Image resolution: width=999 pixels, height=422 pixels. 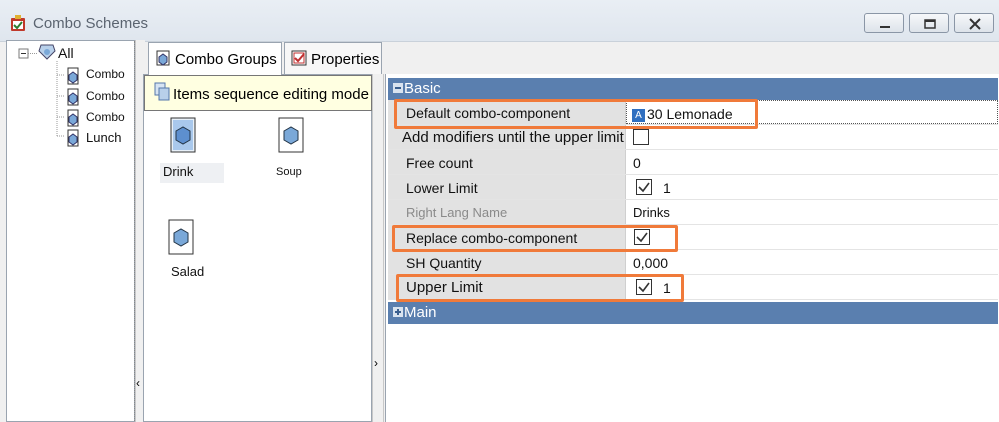 What do you see at coordinates (289, 172) in the screenshot?
I see `group-label: Soup` at bounding box center [289, 172].